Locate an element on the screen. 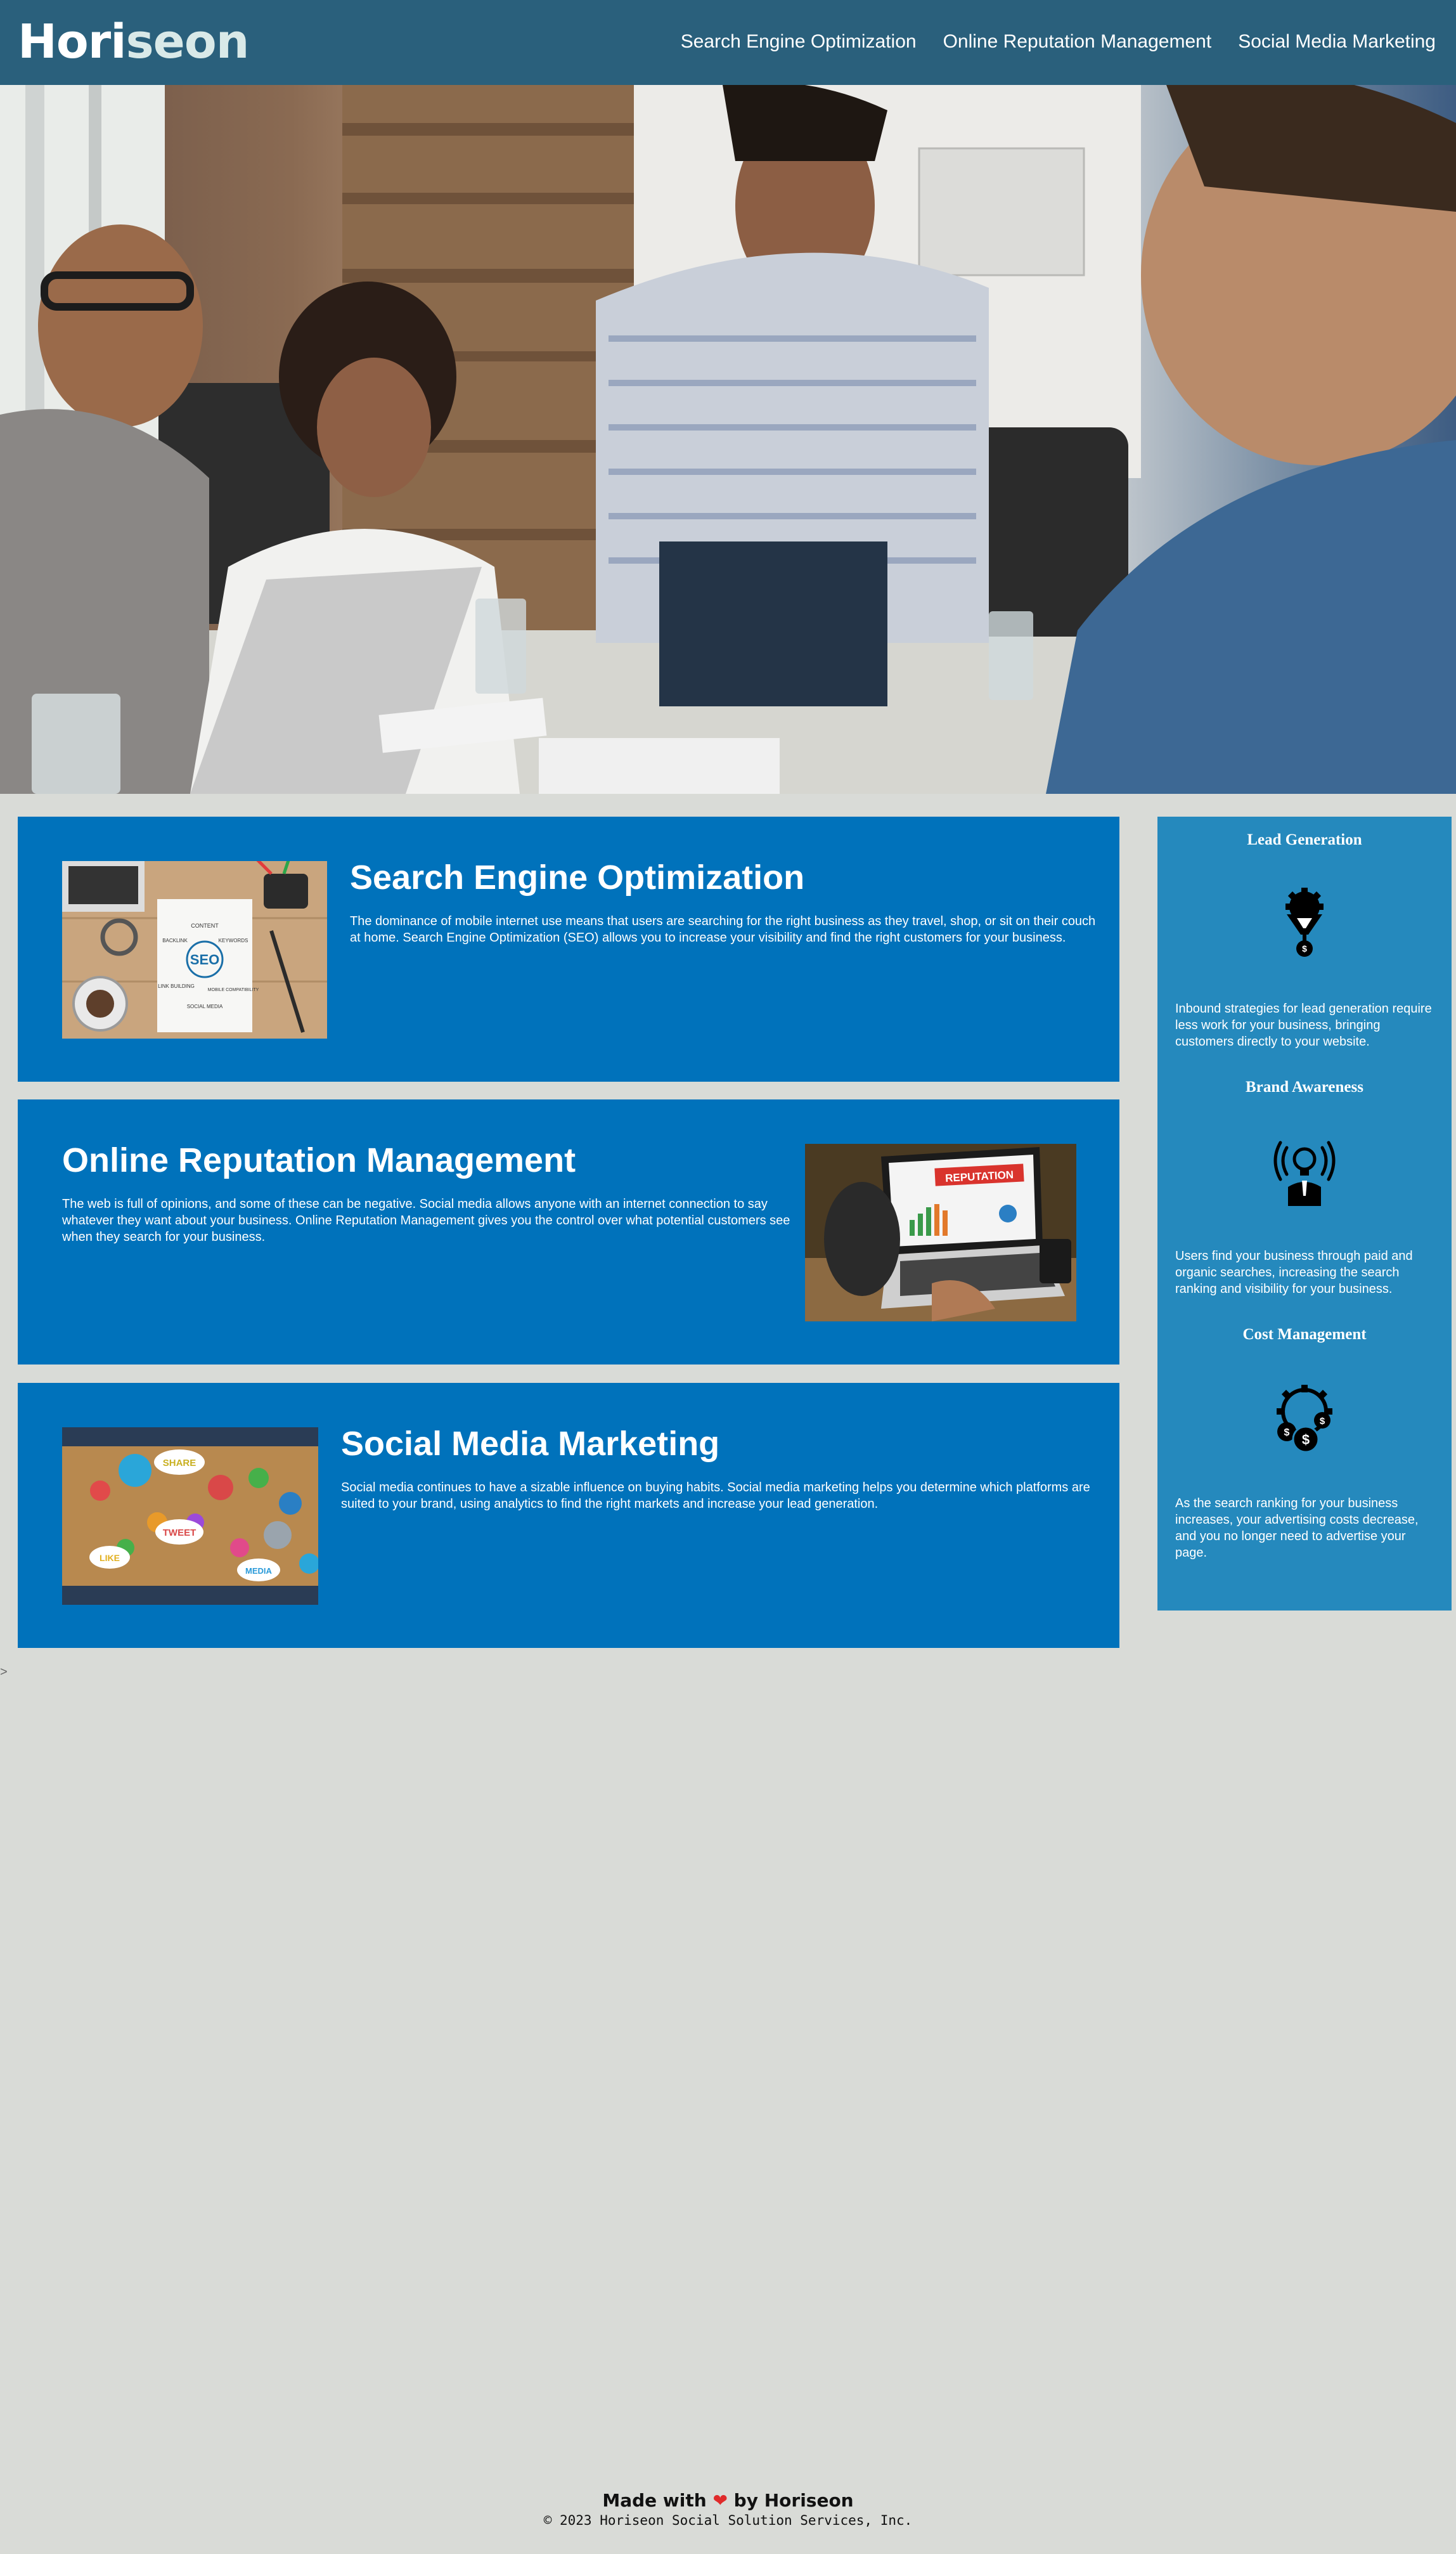 The height and width of the screenshot is (2554, 1456). seo-title: Search Engine Optimization is located at coordinates (577, 878).